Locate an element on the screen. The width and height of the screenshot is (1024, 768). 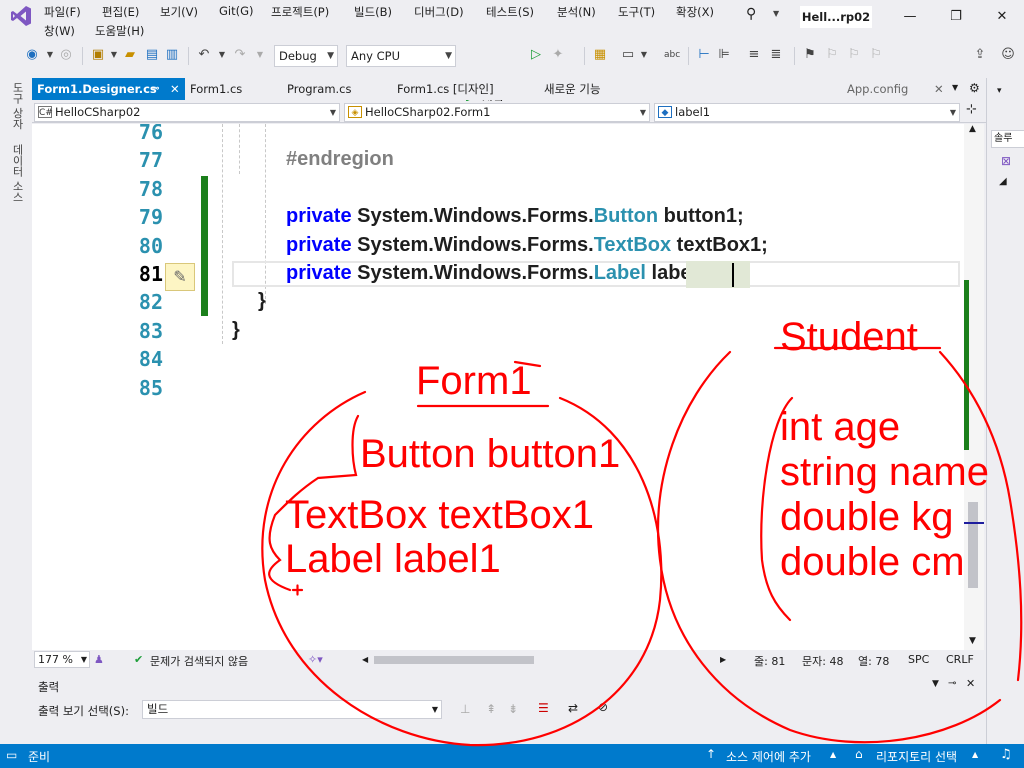
code-cleanup-icon: ✧▾ is located at coordinates (315, 659).